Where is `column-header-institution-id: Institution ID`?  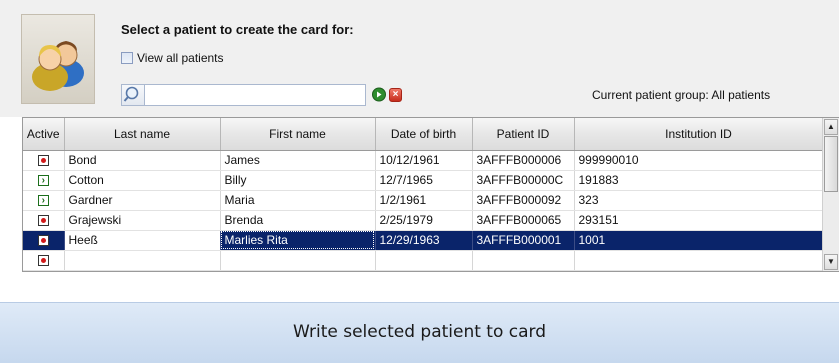 column-header-institution-id: Institution ID is located at coordinates (699, 134).